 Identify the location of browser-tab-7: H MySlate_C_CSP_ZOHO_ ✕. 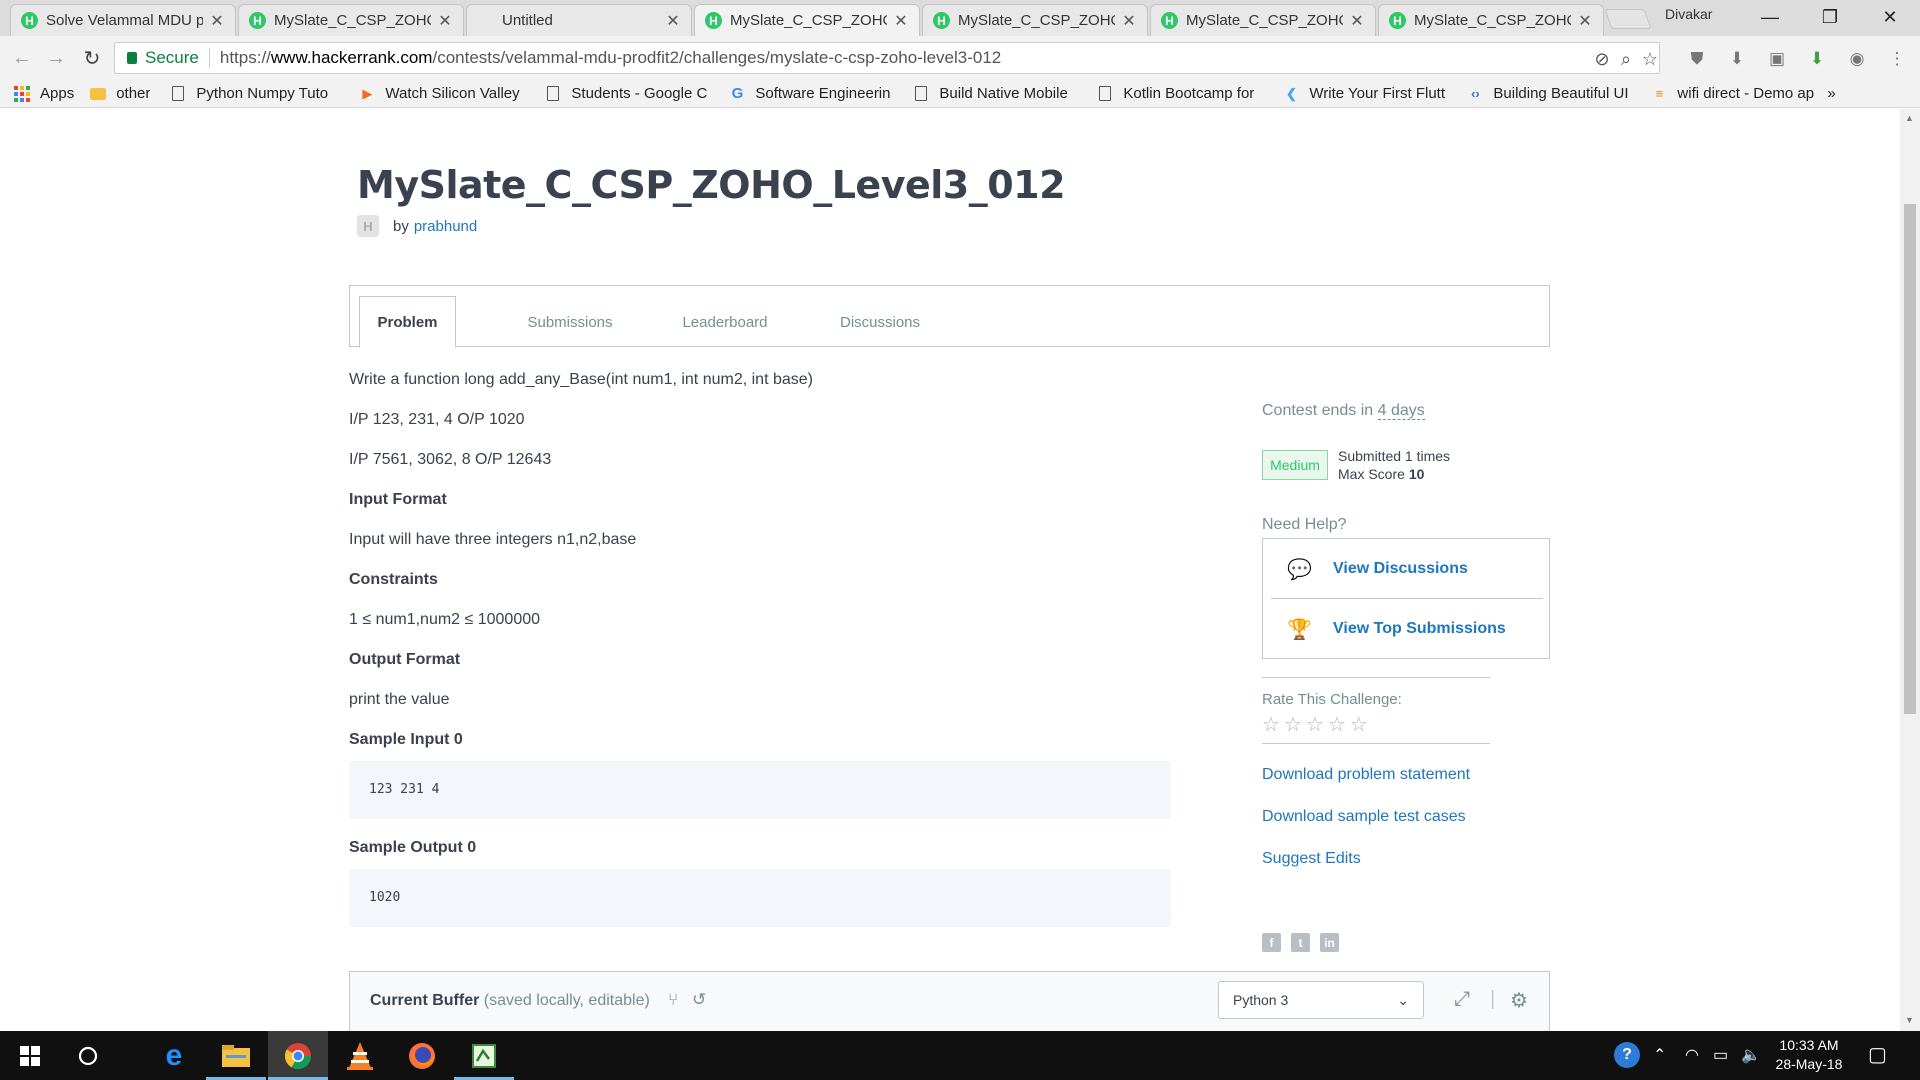
(1491, 20).